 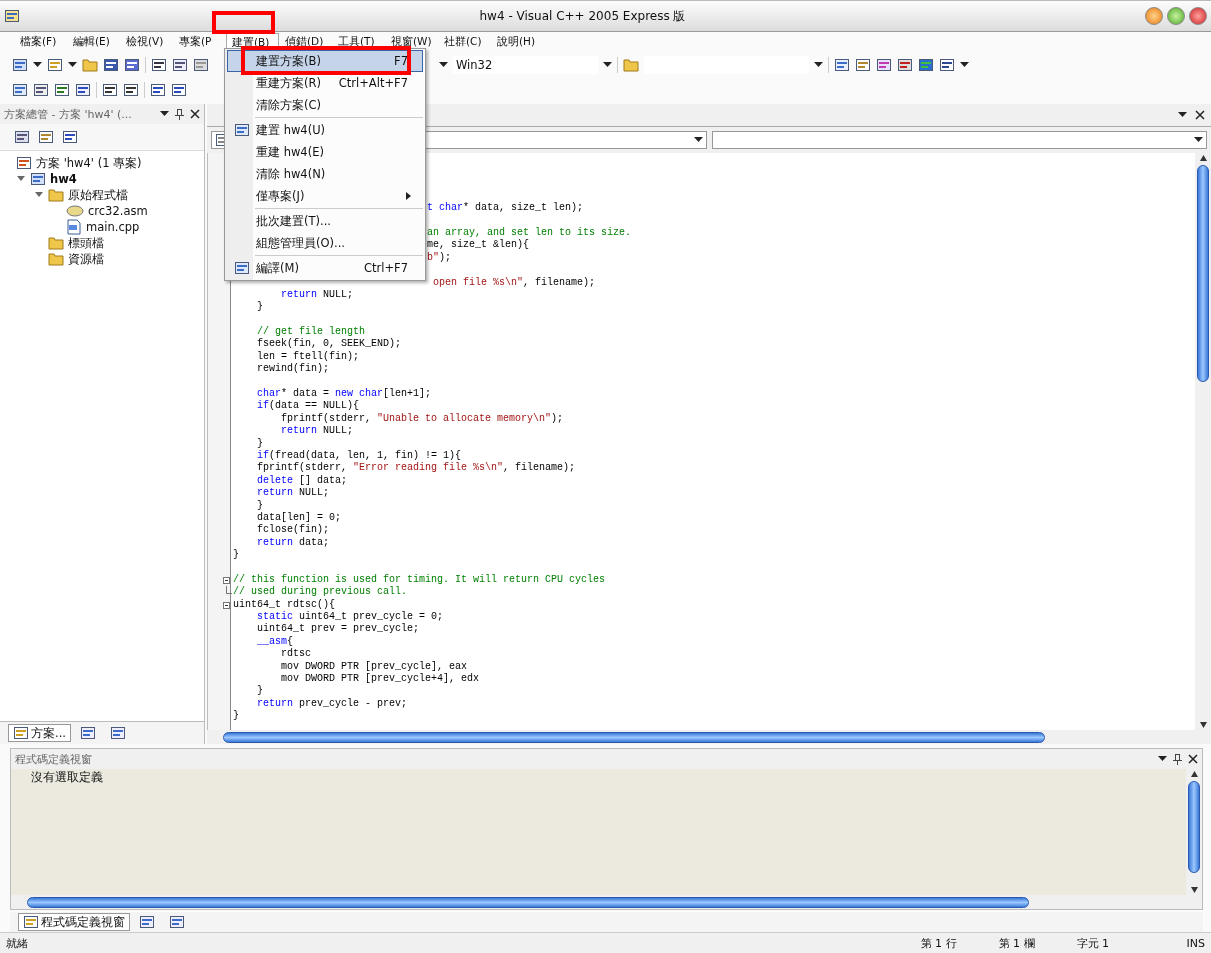 What do you see at coordinates (325, 61) in the screenshot?
I see `menu-item: 建置方案(B) F7` at bounding box center [325, 61].